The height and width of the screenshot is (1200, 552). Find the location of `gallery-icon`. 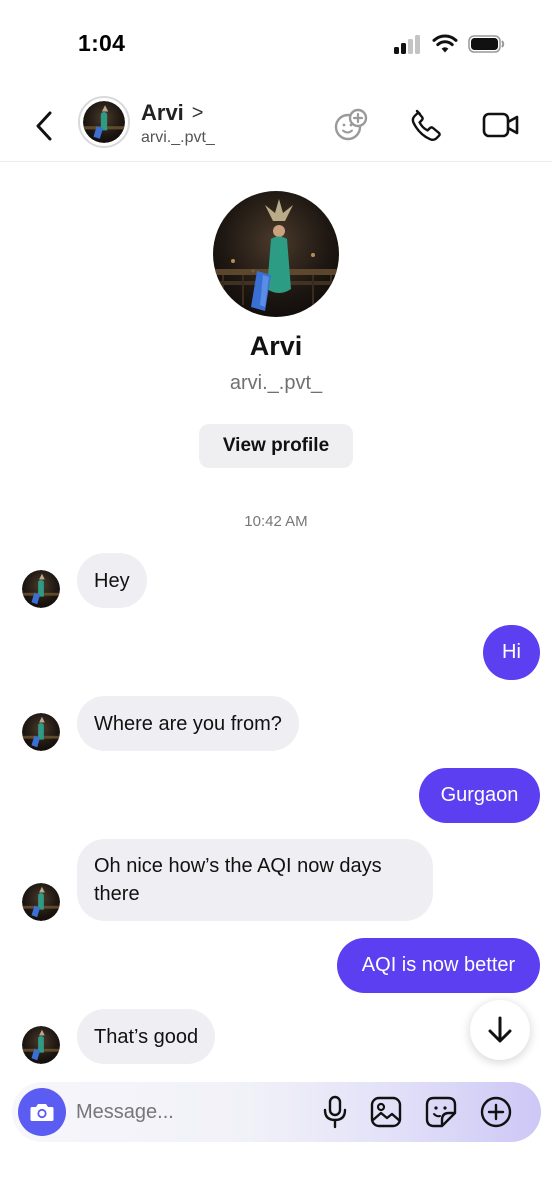

gallery-icon is located at coordinates (386, 1112).